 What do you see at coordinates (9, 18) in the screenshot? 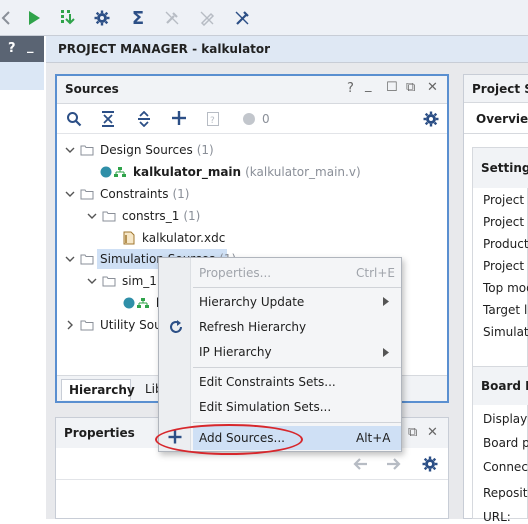
I see `back-icon` at bounding box center [9, 18].